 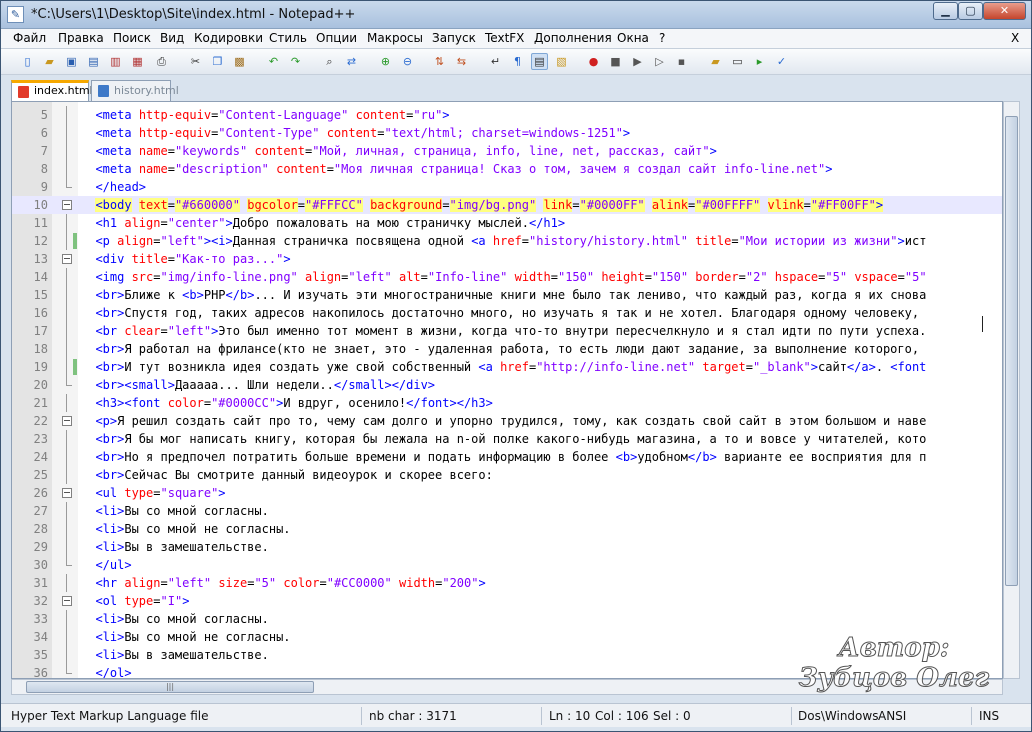 What do you see at coordinates (49, 61) in the screenshot?
I see `open-file-icon: ▰` at bounding box center [49, 61].